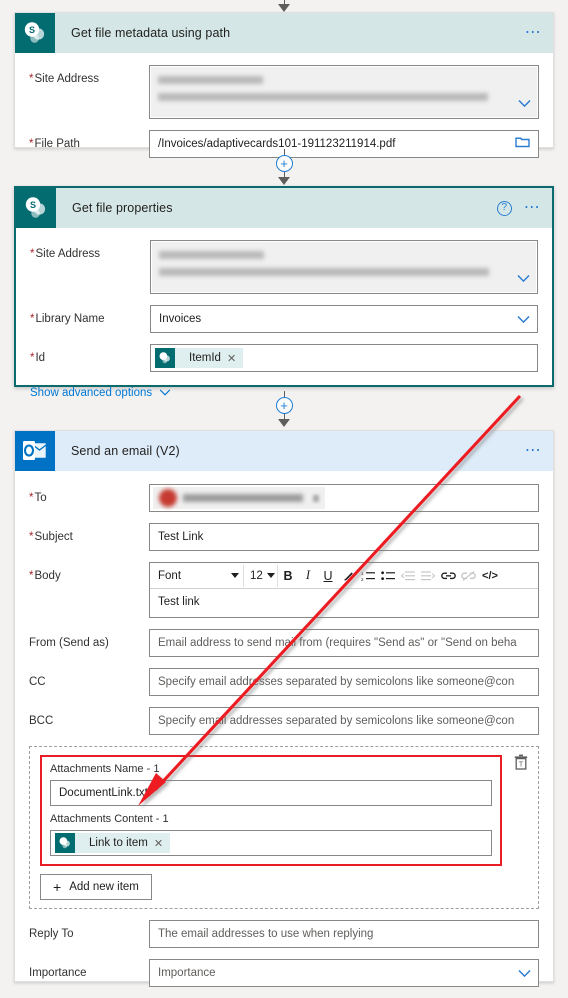  I want to click on font-family-value: Font, so click(170, 575).